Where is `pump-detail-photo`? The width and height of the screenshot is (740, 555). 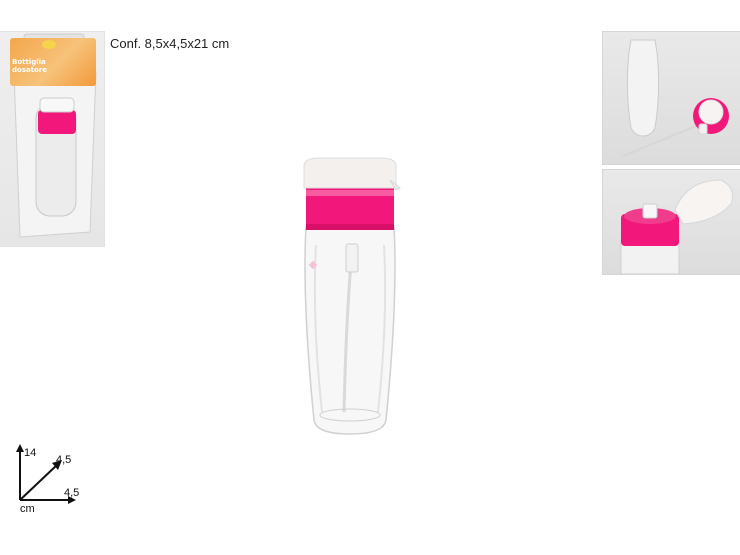 pump-detail-photo is located at coordinates (671, 98).